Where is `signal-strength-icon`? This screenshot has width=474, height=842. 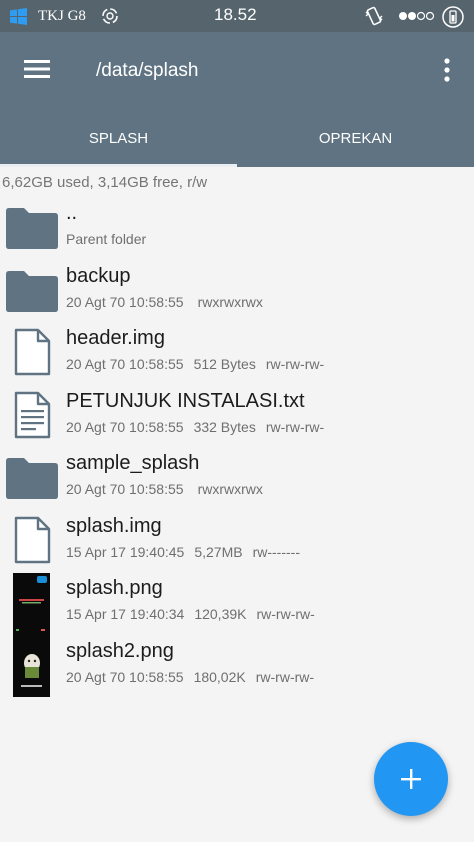
signal-strength-icon is located at coordinates (417, 16).